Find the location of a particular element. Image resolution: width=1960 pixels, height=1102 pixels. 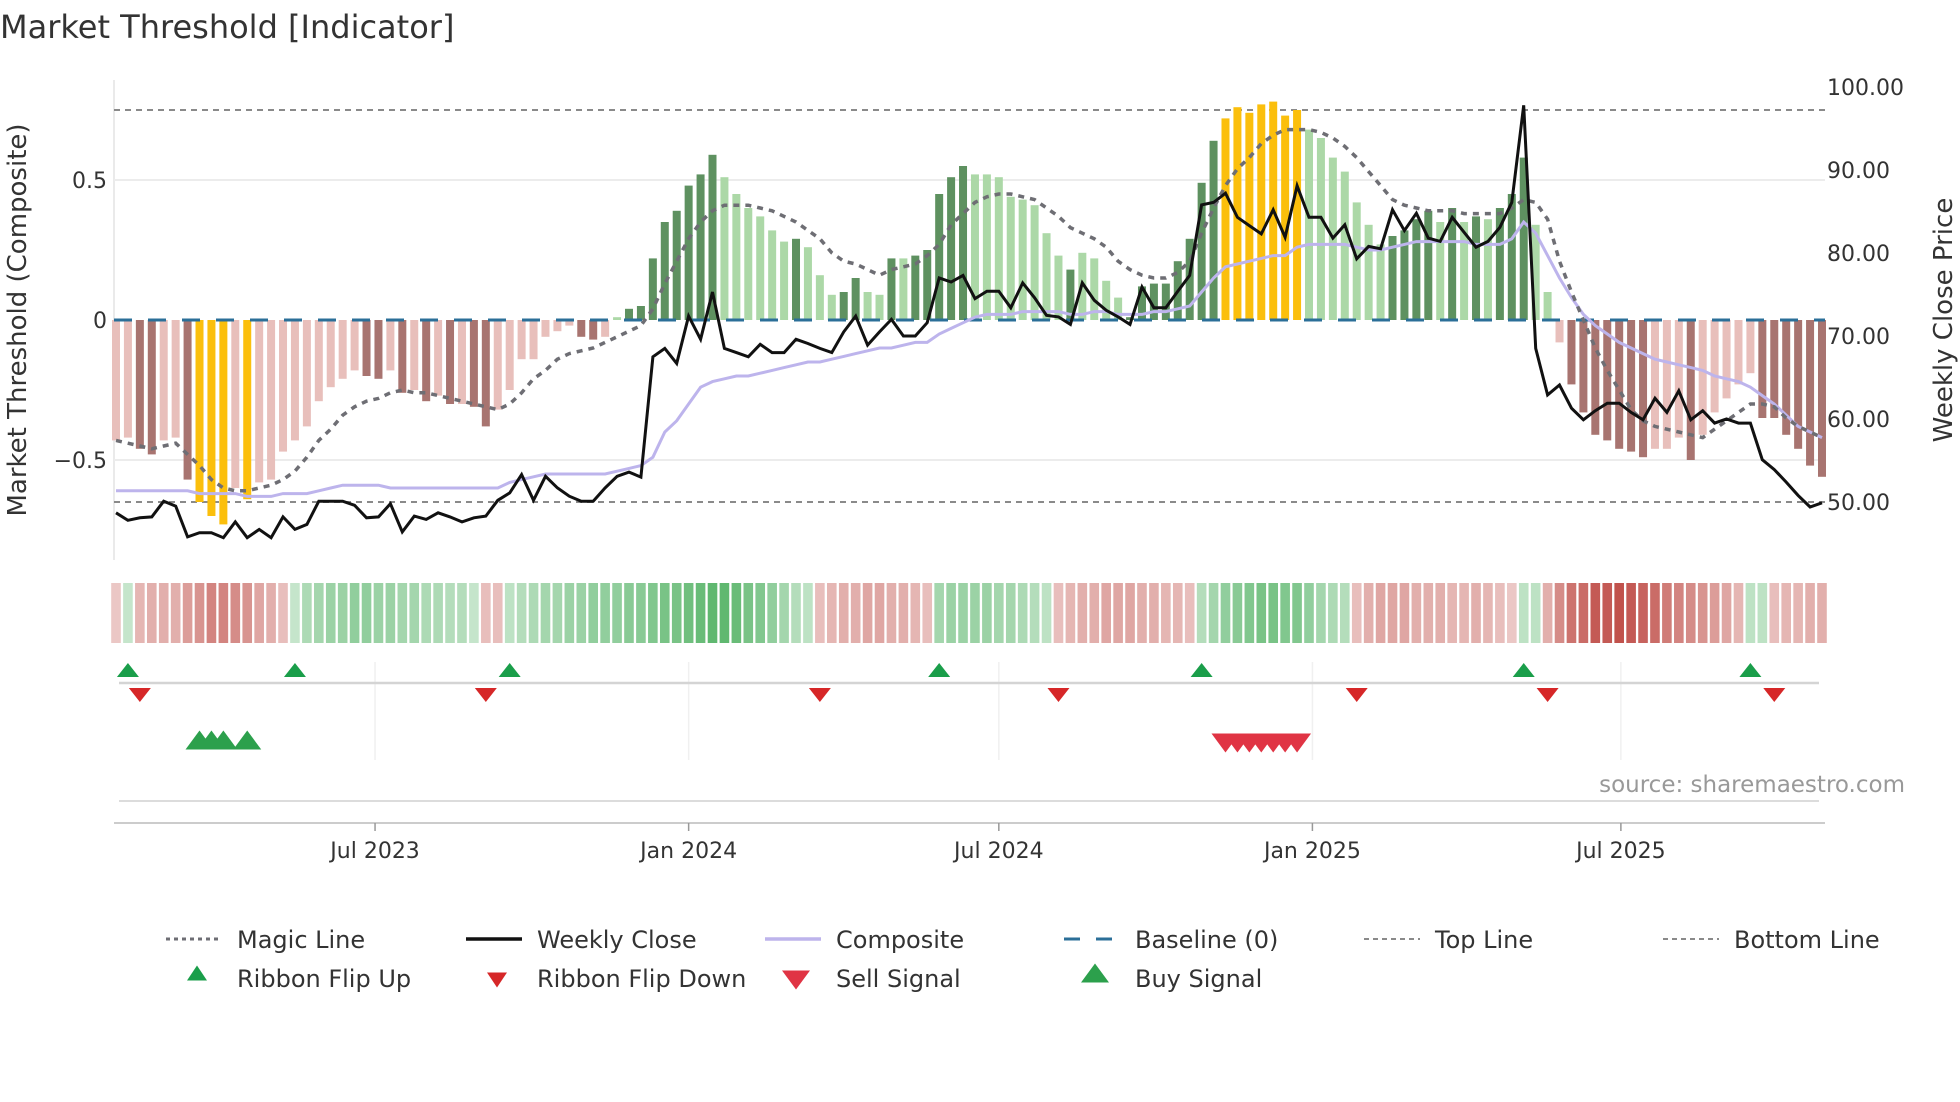

legend-label: Sell Signal is located at coordinates (898, 979).